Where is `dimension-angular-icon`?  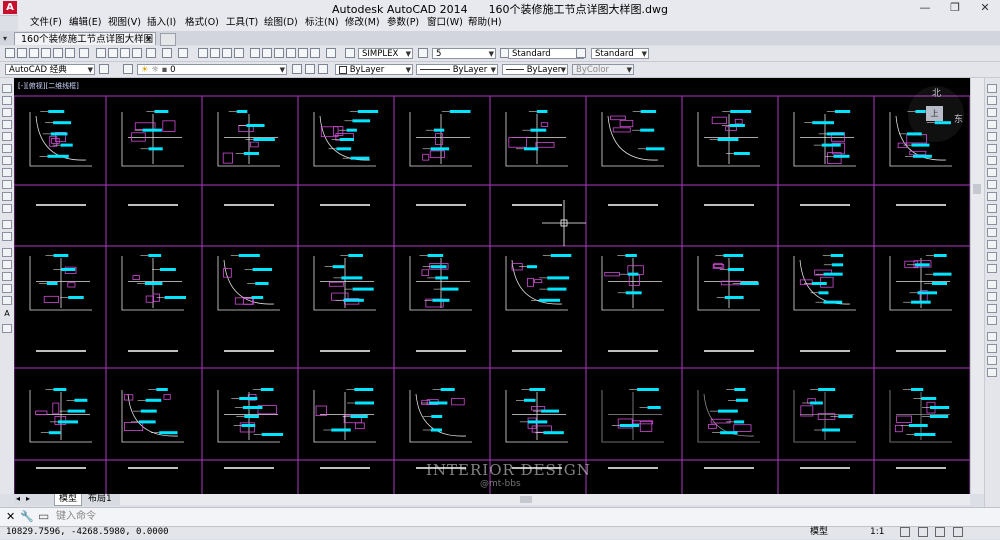
dimension-angular-icon is located at coordinates (992, 320).